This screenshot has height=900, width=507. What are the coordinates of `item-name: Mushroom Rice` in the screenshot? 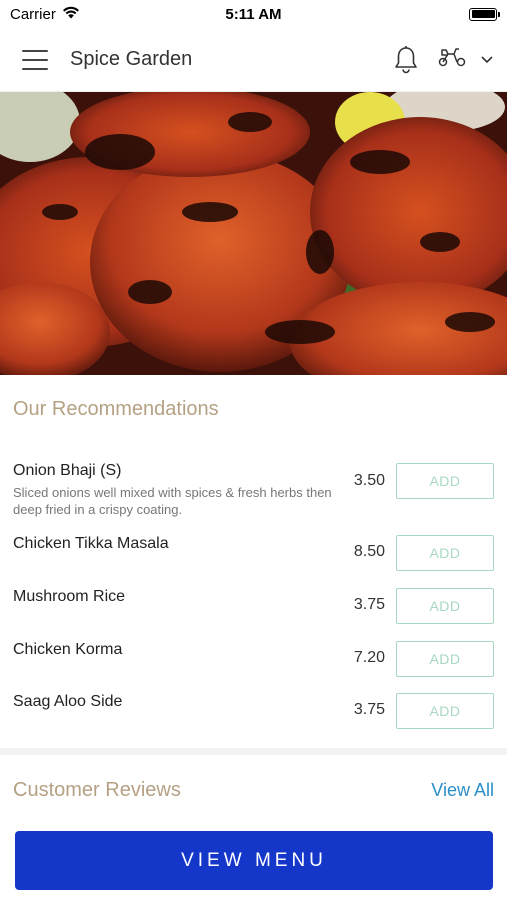 It's located at (69, 596).